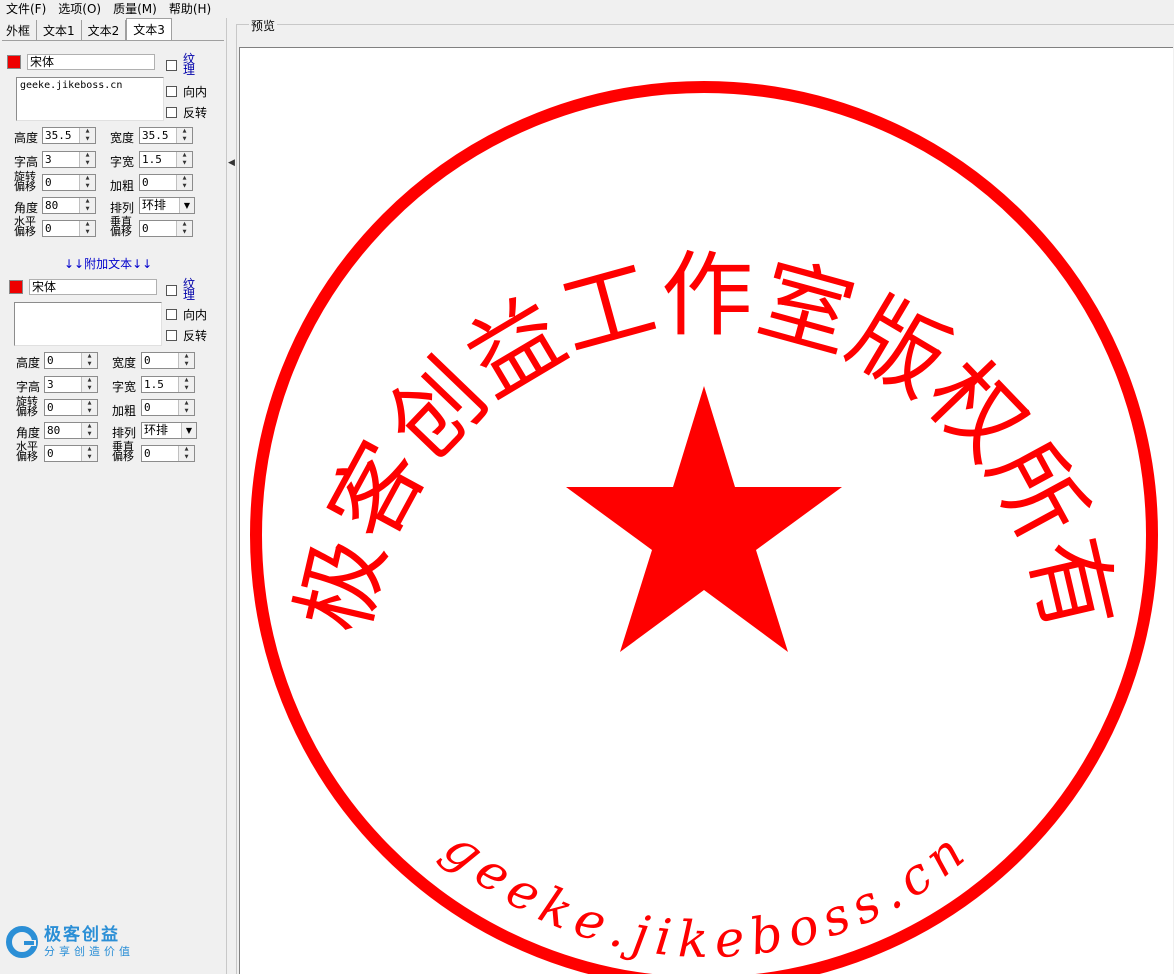 This screenshot has width=1174, height=974. What do you see at coordinates (16, 287) in the screenshot?
I see `extra-text-color-swatch` at bounding box center [16, 287].